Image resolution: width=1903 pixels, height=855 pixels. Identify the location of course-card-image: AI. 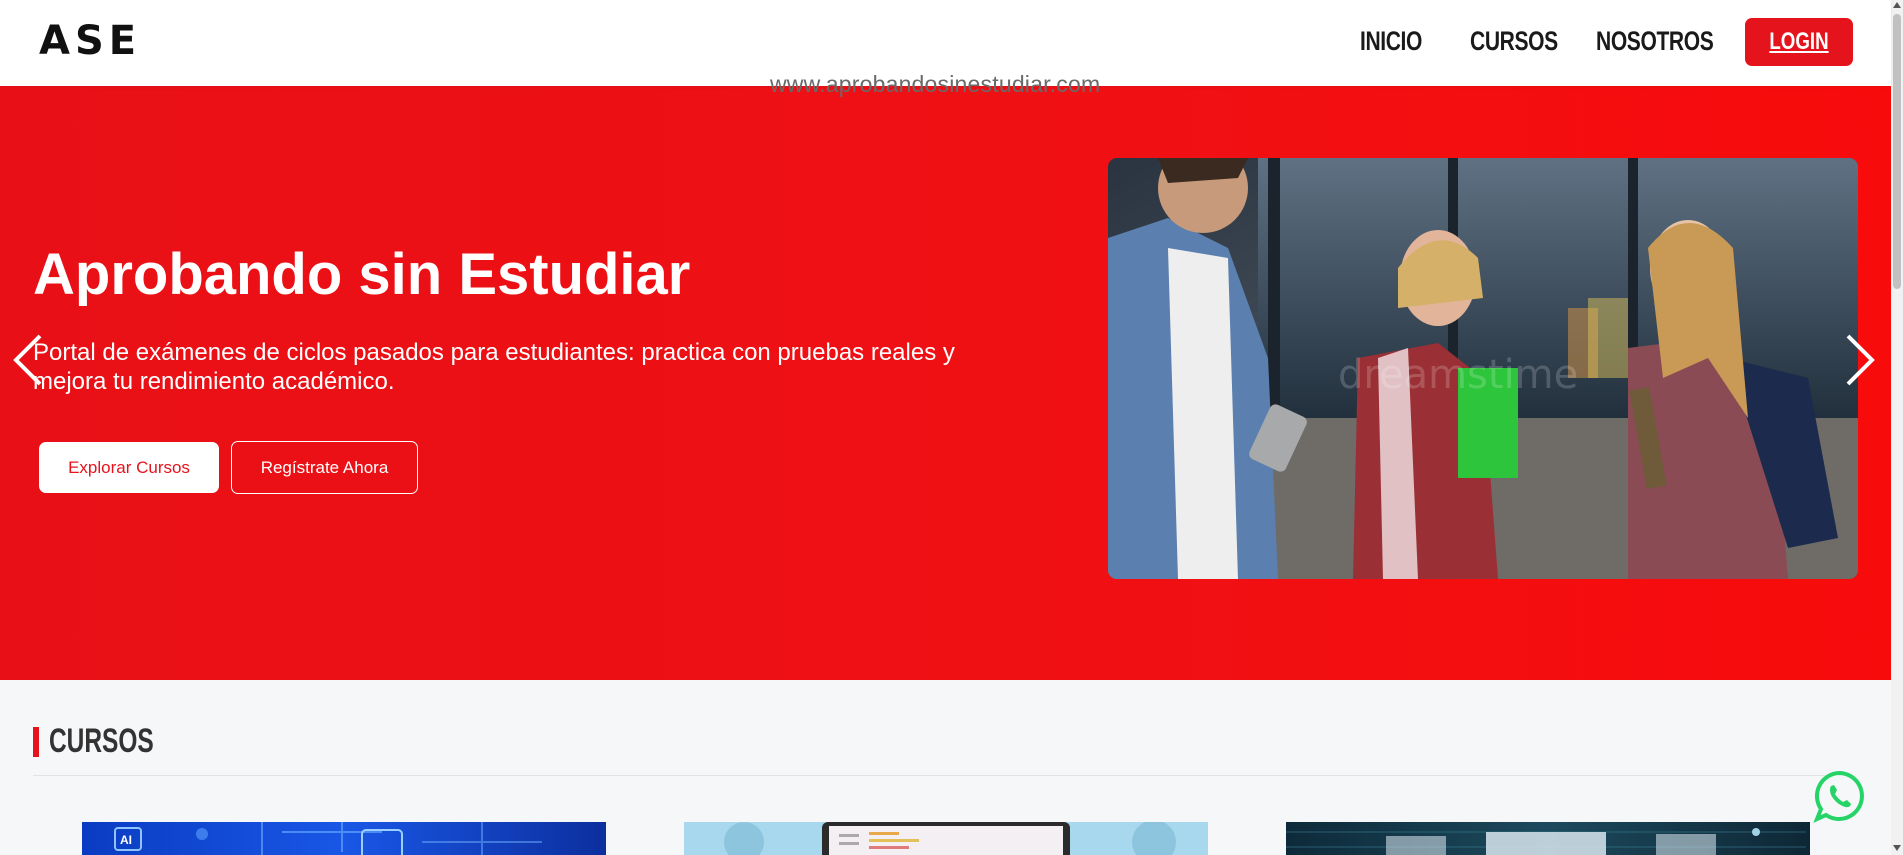
(344, 838).